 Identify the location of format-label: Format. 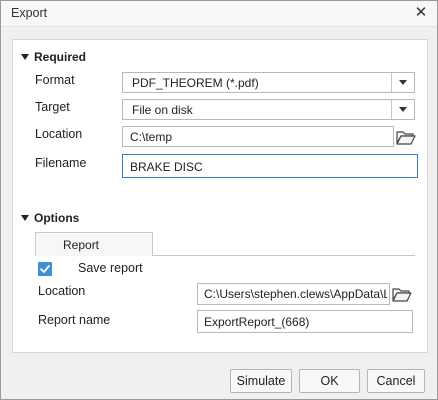
(55, 80).